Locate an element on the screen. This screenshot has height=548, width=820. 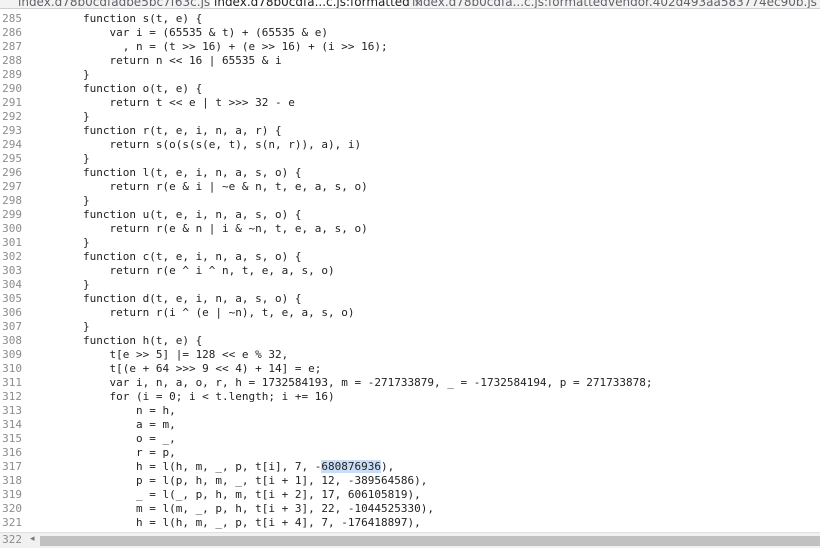
line-number: 321 is located at coordinates (12, 522).